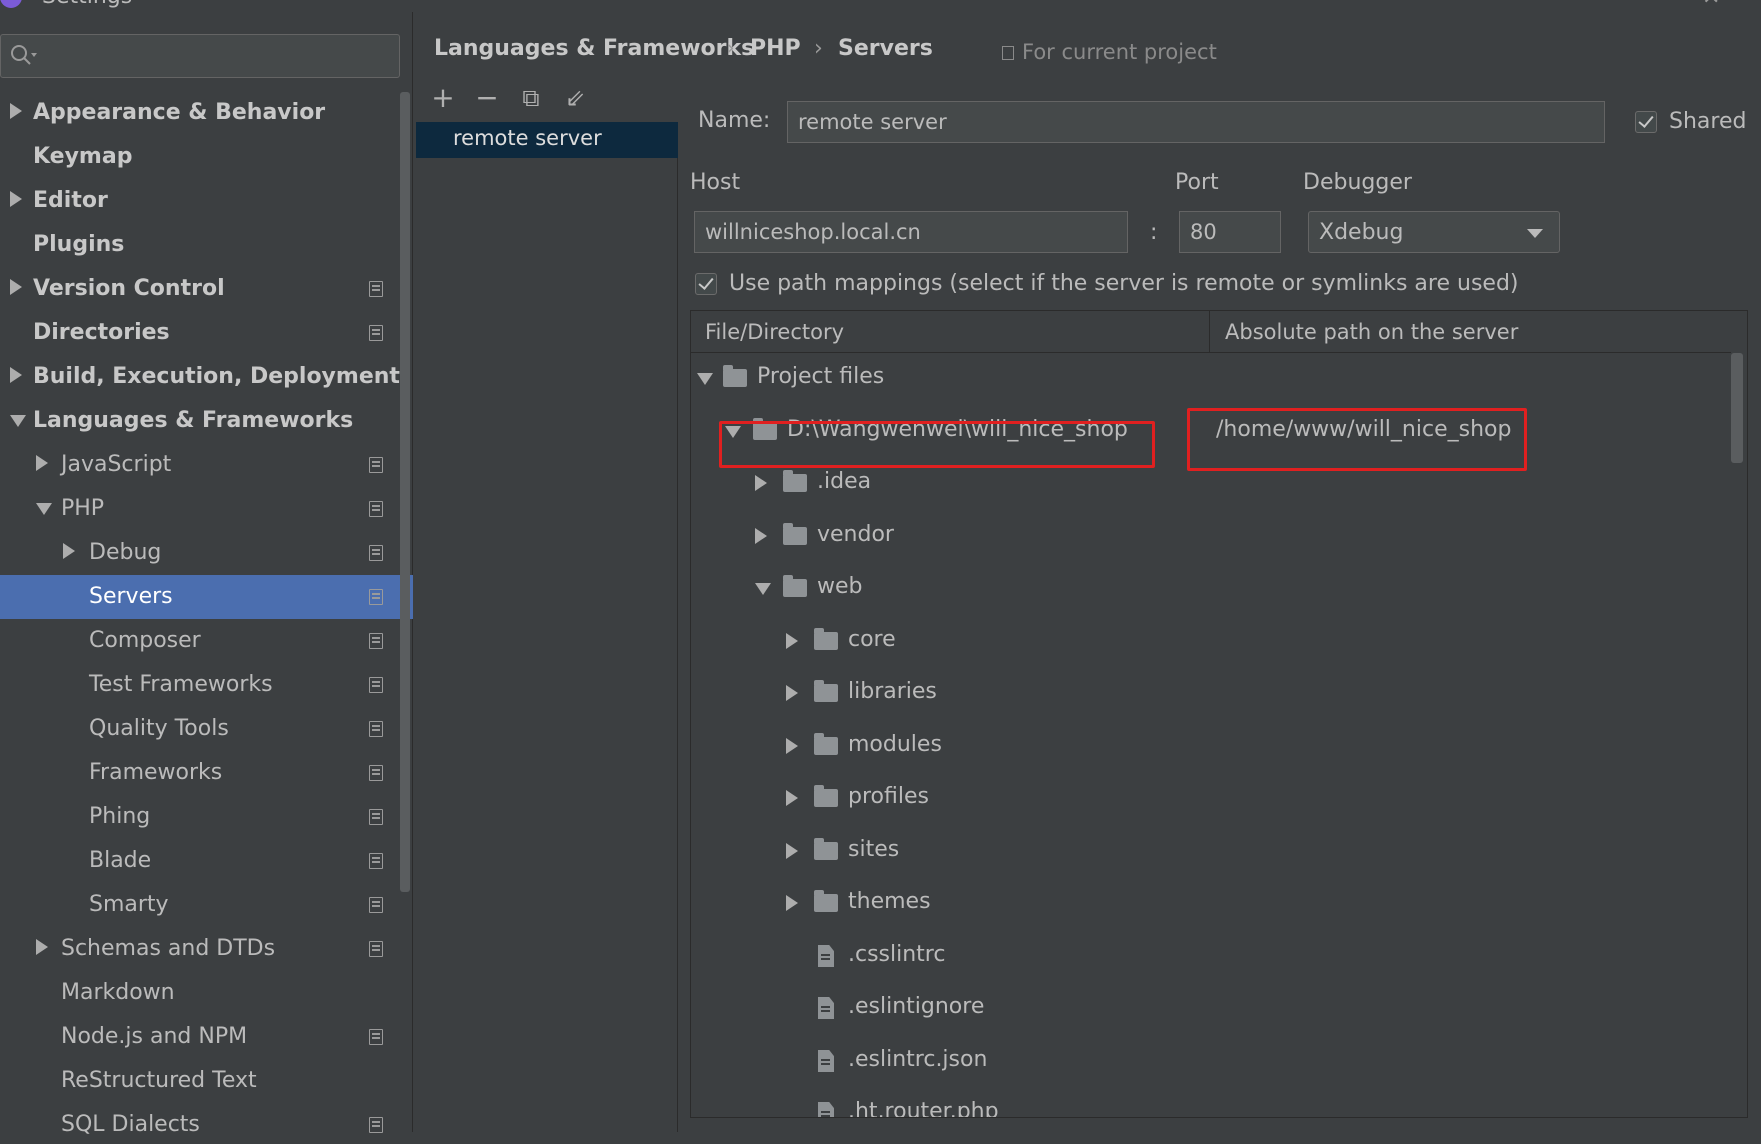 Image resolution: width=1761 pixels, height=1144 pixels. Describe the element at coordinates (1211, 694) in the screenshot. I see `table-row: libraries` at that location.